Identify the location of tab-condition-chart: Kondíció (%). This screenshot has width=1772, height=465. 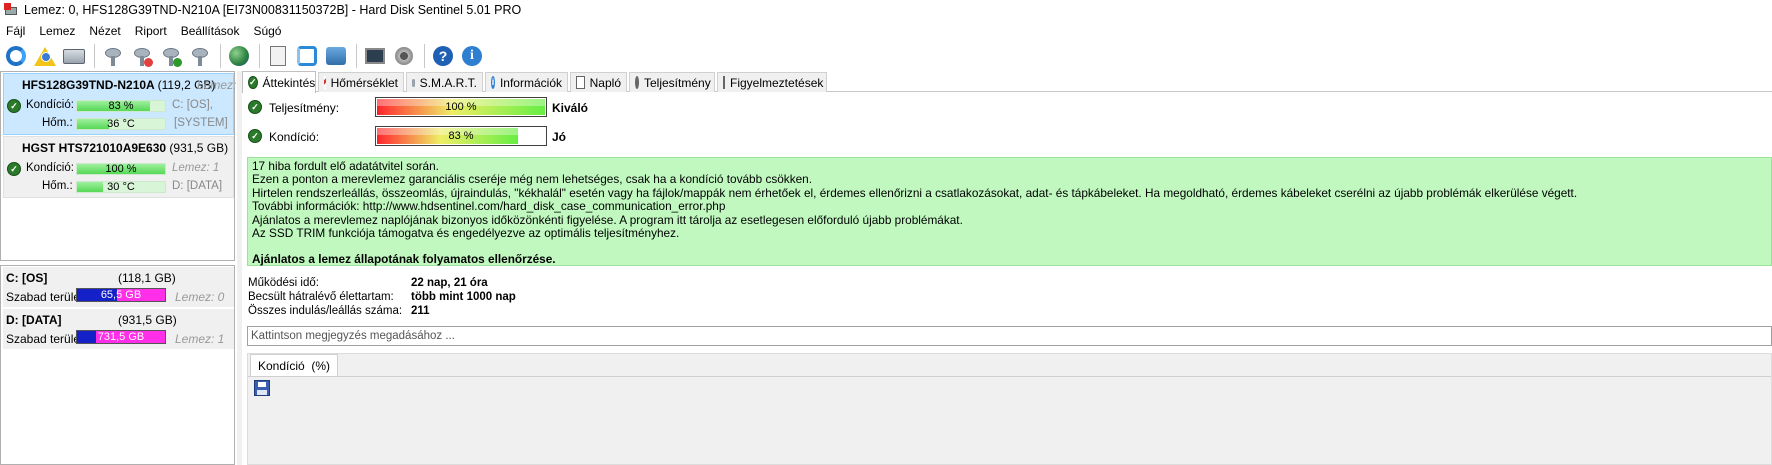
(294, 365).